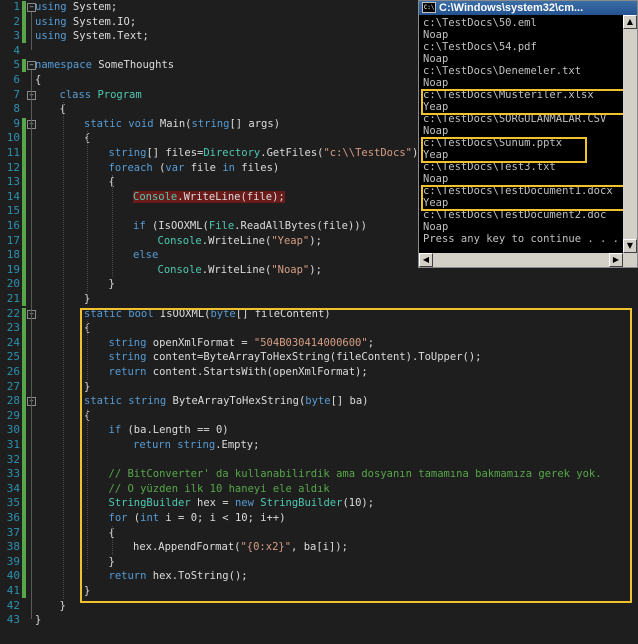 This screenshot has width=638, height=644. I want to click on line-number: 27, so click(13, 386).